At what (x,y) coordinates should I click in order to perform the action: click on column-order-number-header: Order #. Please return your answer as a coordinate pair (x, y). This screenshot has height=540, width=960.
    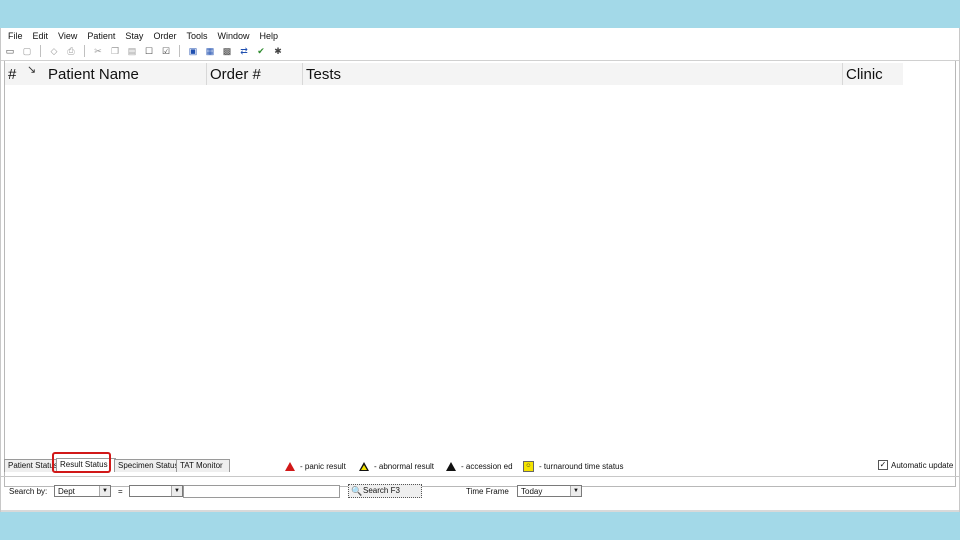
    Looking at the image, I should click on (254, 74).